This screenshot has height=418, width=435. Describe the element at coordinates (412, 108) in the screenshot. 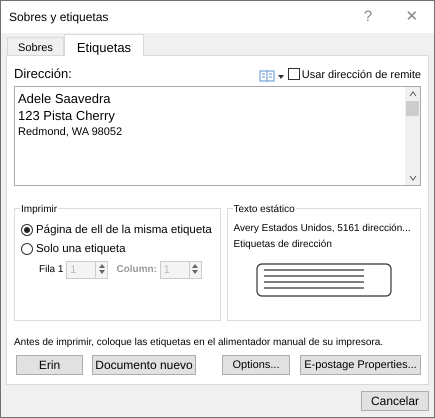

I see `scroll-thumb` at that location.